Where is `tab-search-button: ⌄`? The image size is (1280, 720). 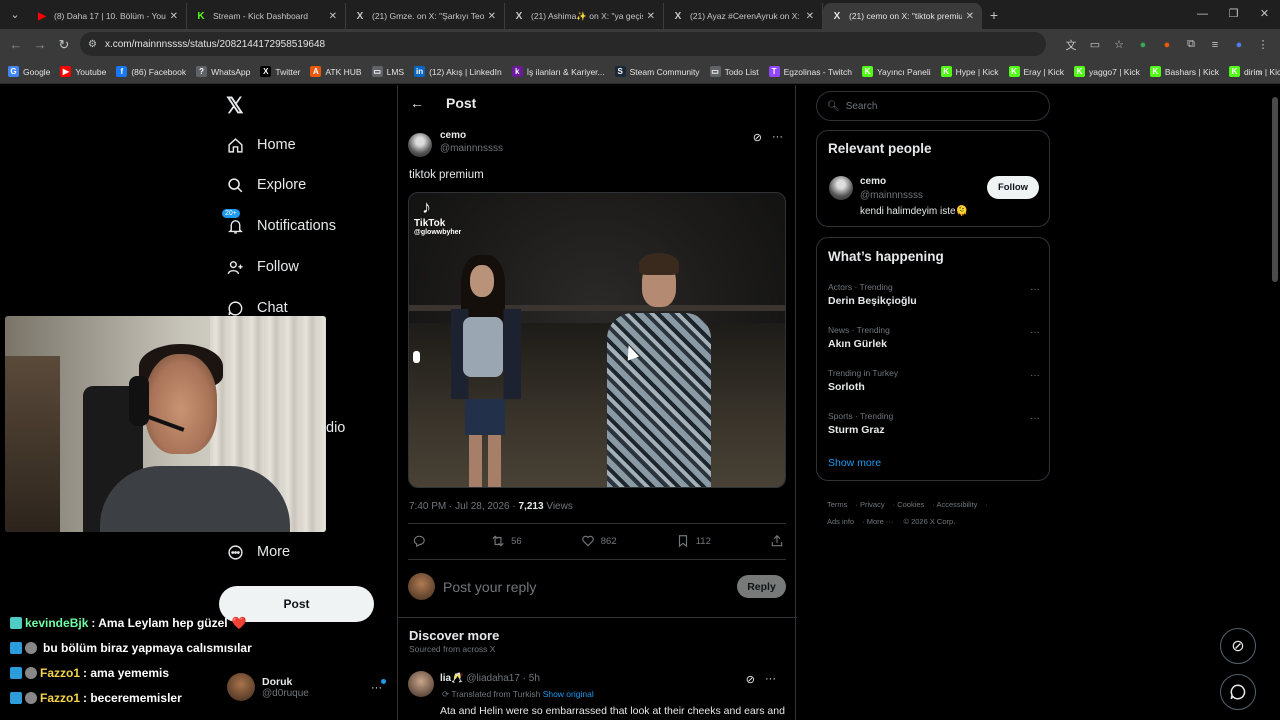
tab-search-button: ⌄ is located at coordinates (15, 15).